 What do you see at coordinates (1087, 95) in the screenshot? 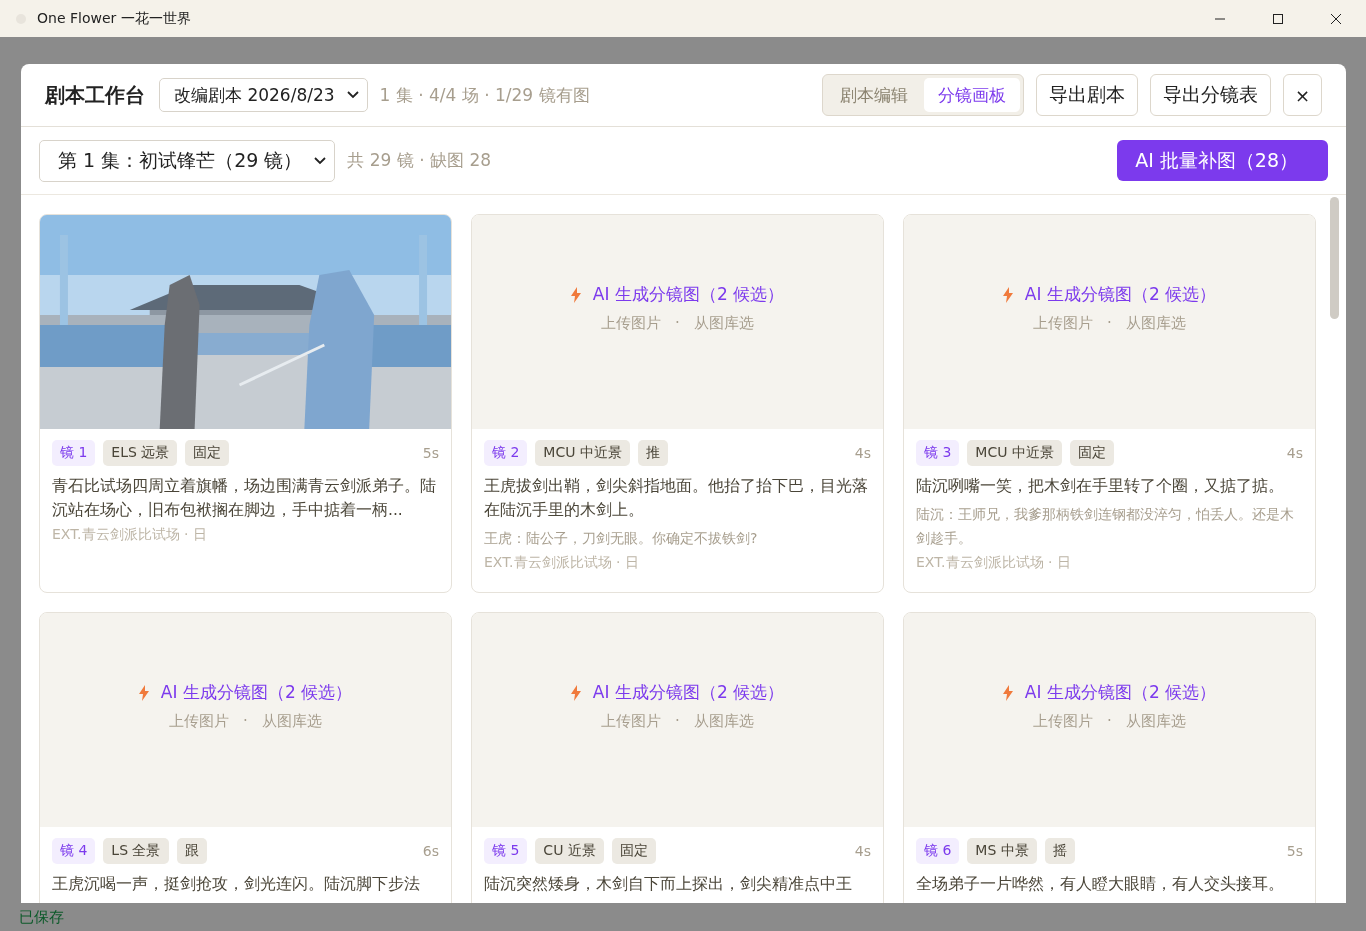
I see `export-button: 导出剧本` at bounding box center [1087, 95].